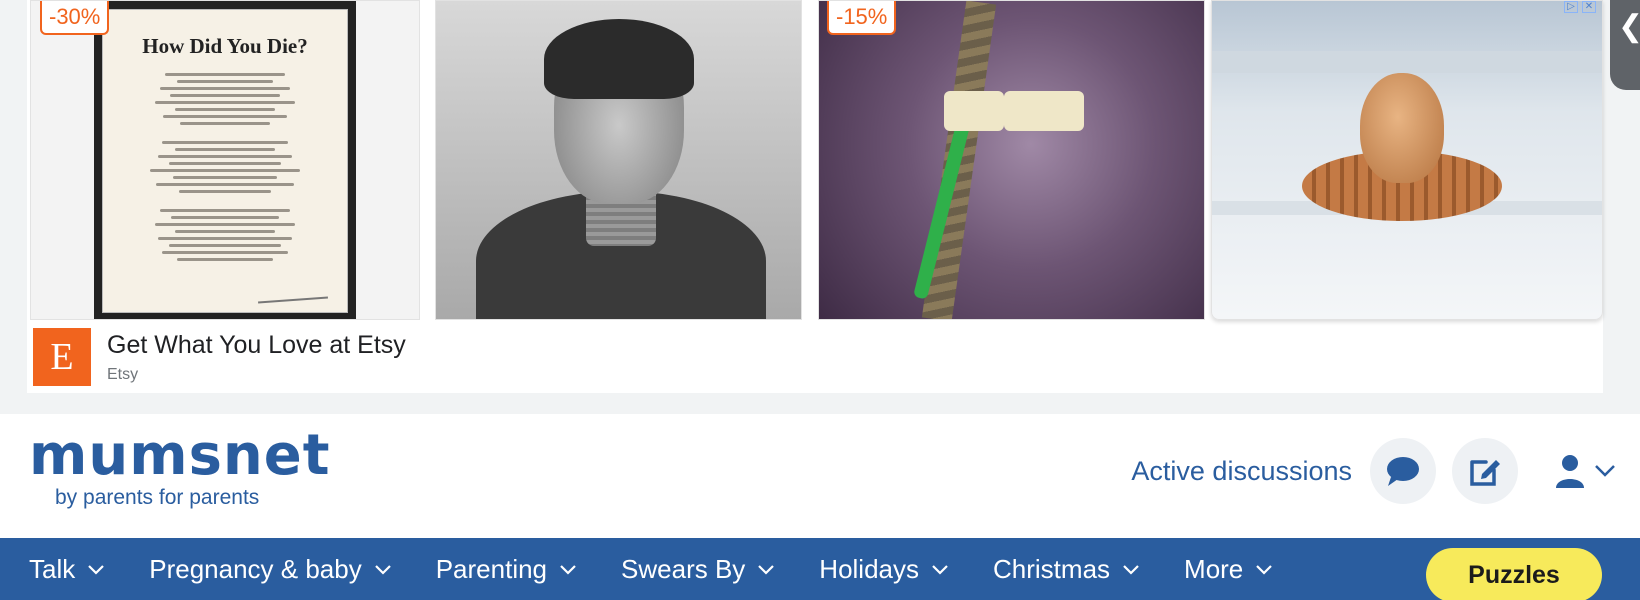 The width and height of the screenshot is (1640, 600). I want to click on user-icon, so click(1570, 471).